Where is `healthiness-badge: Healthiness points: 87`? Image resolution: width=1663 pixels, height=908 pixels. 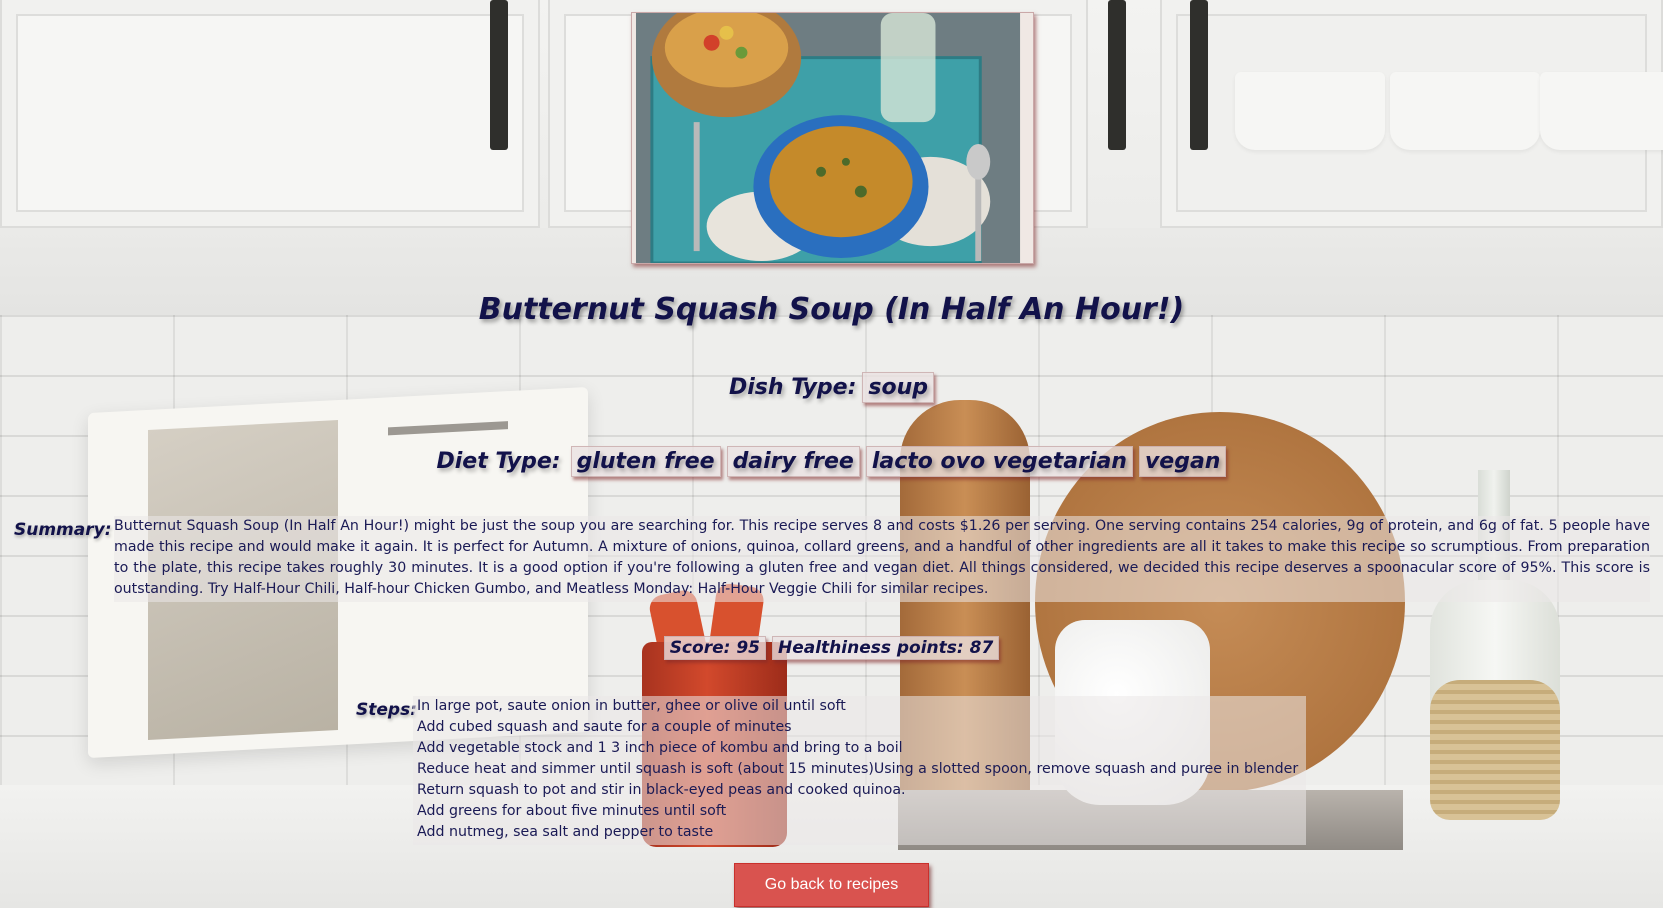 healthiness-badge: Healthiness points: 87 is located at coordinates (885, 648).